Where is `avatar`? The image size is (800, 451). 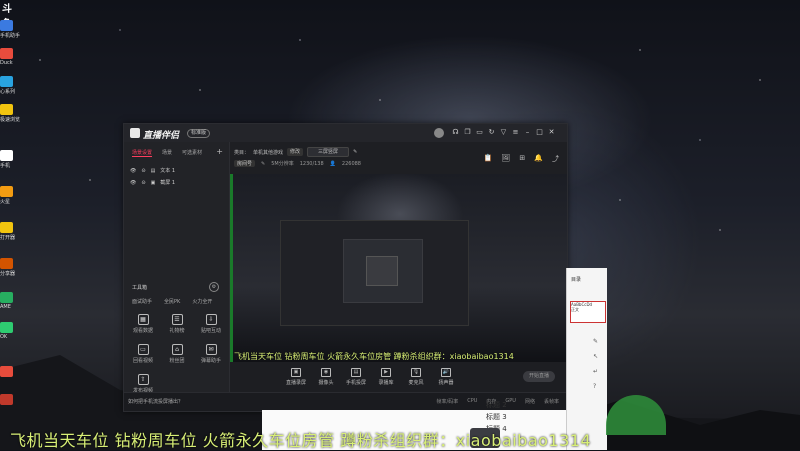
avatar is located at coordinates (439, 133).